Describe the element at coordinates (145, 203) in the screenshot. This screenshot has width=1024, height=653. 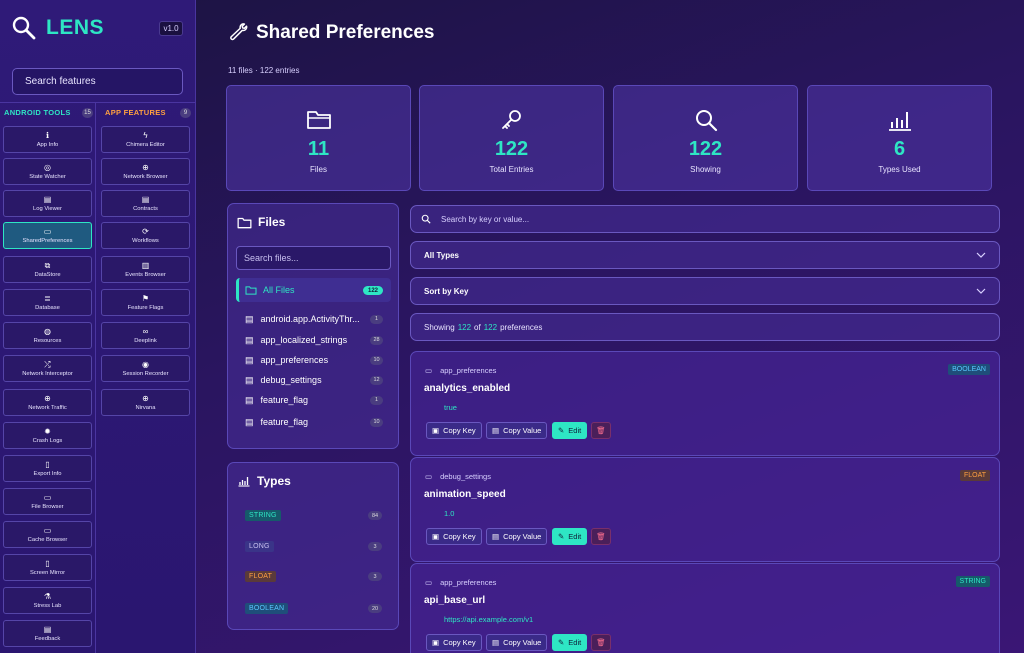
I see `sidebar-item-contracts: ▤ Contracts` at that location.